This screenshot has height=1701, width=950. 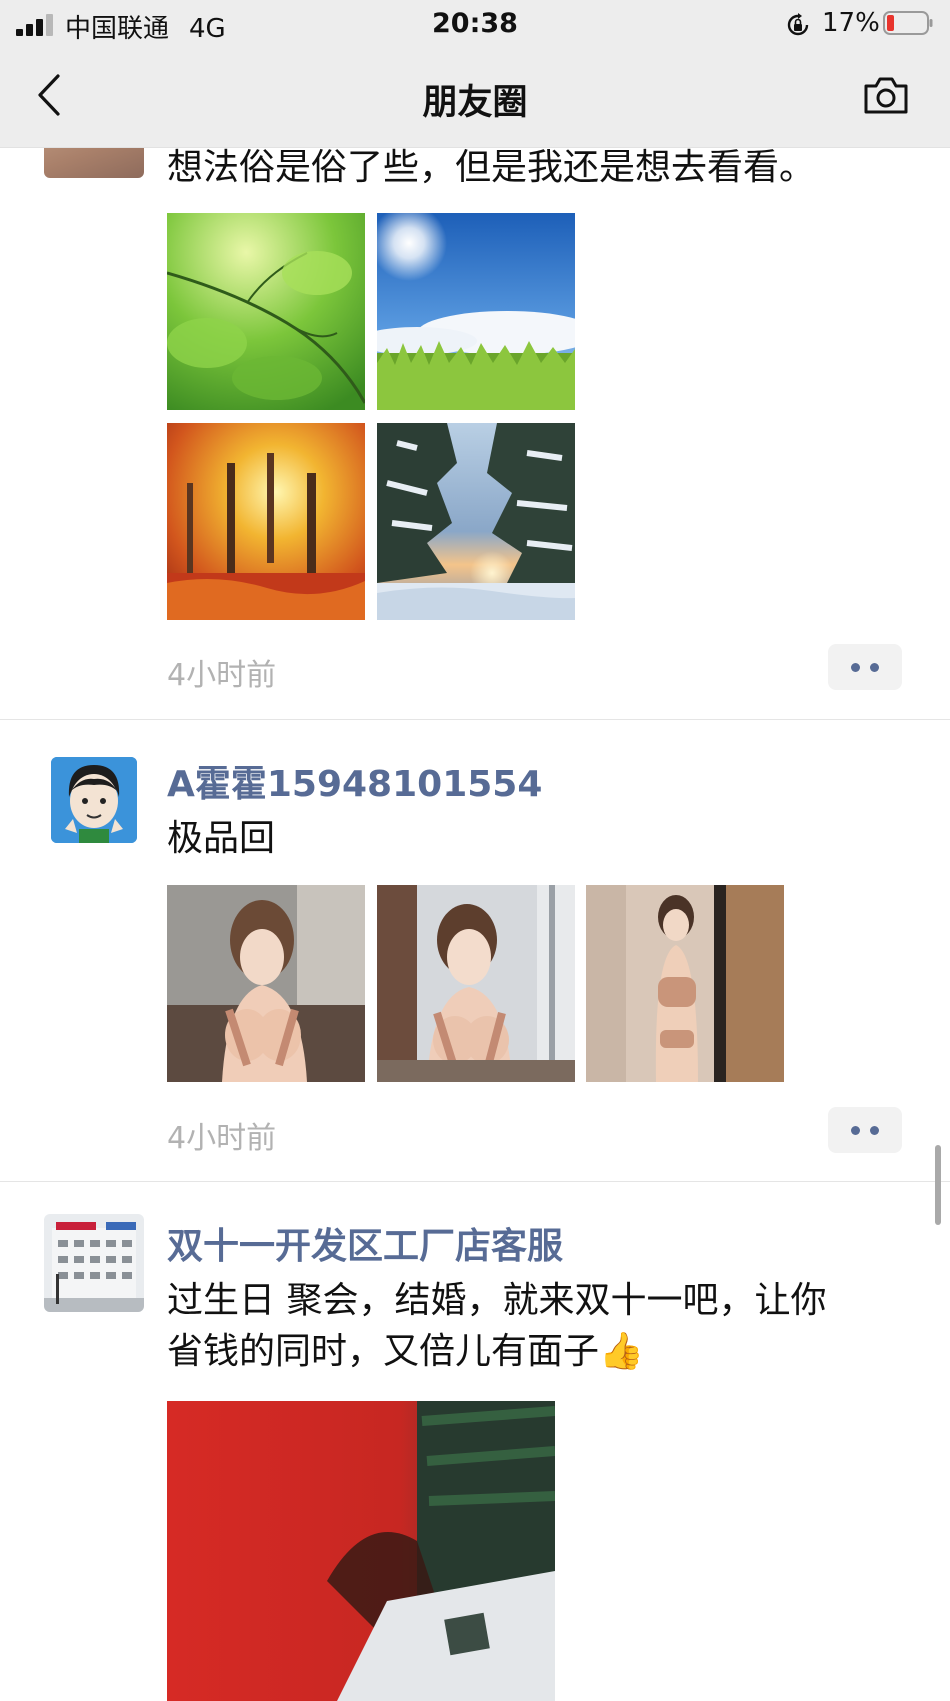 I want to click on post1-image-snowy-forest-sunset, so click(x=476, y=521).